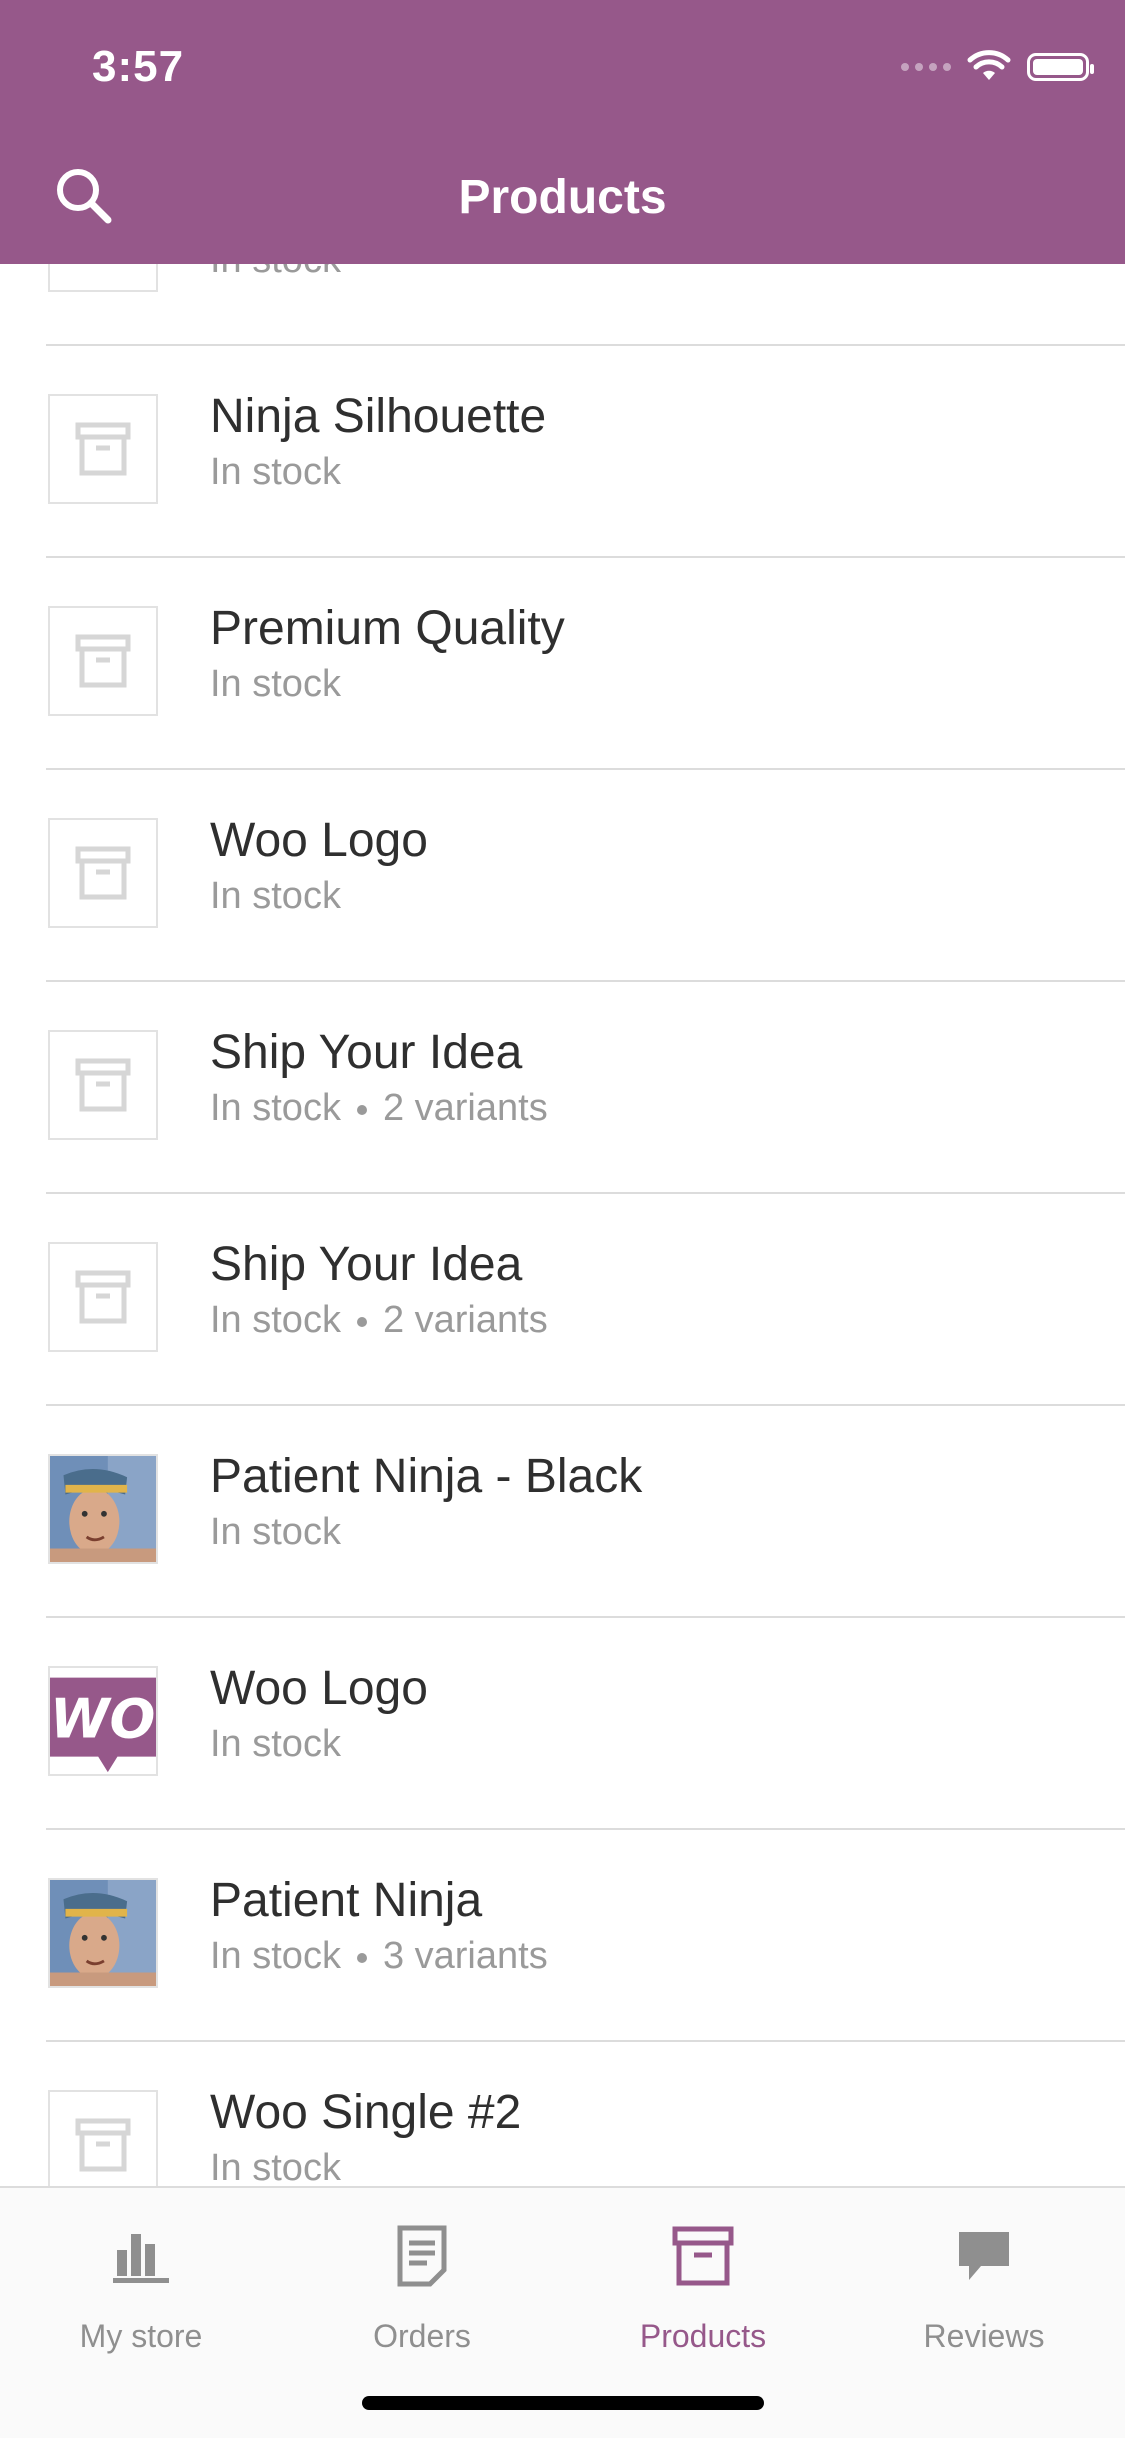  Describe the element at coordinates (585, 876) in the screenshot. I see `product-row: Woo Logo In stock` at that location.